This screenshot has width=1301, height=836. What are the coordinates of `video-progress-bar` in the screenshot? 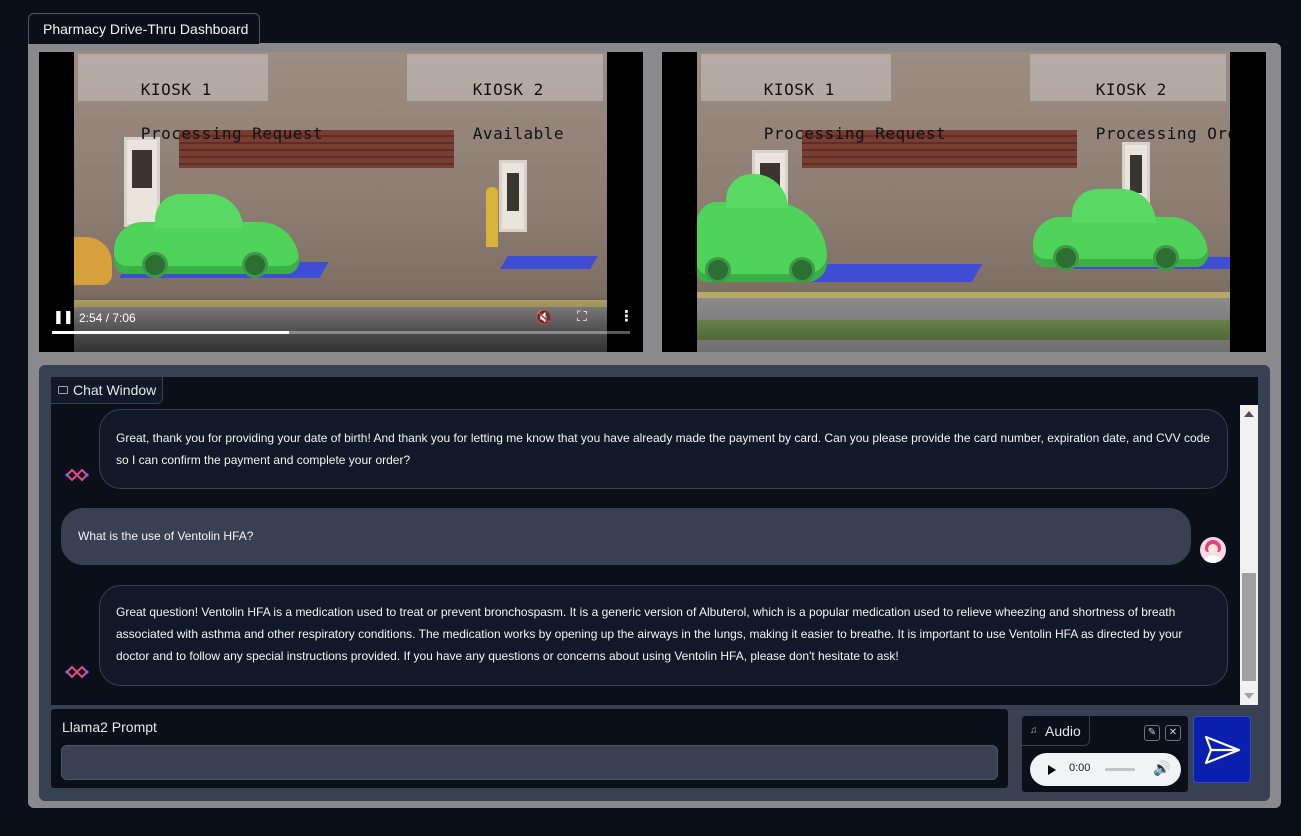 It's located at (341, 332).